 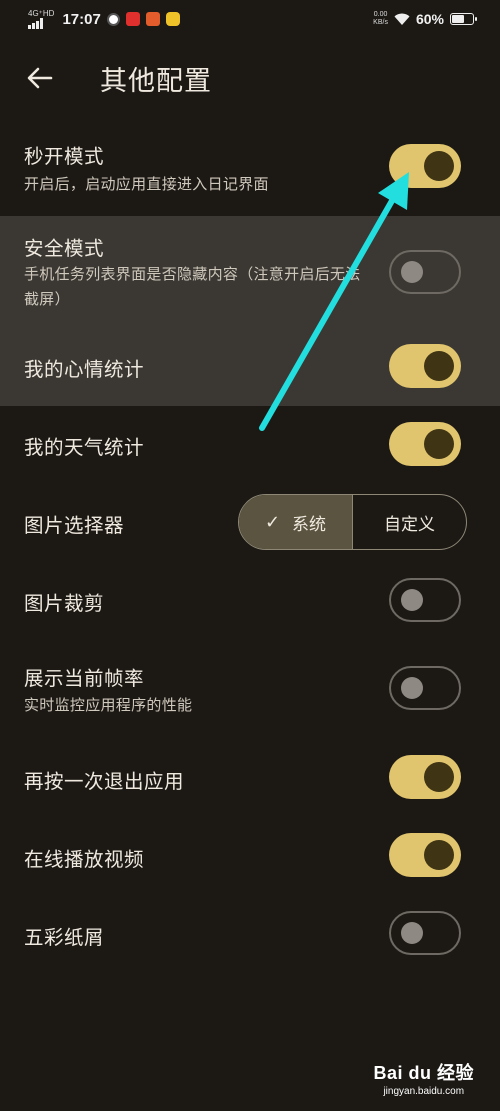 What do you see at coordinates (424, 1091) in the screenshot?
I see `watermark-url: jingyan.baidu.com` at bounding box center [424, 1091].